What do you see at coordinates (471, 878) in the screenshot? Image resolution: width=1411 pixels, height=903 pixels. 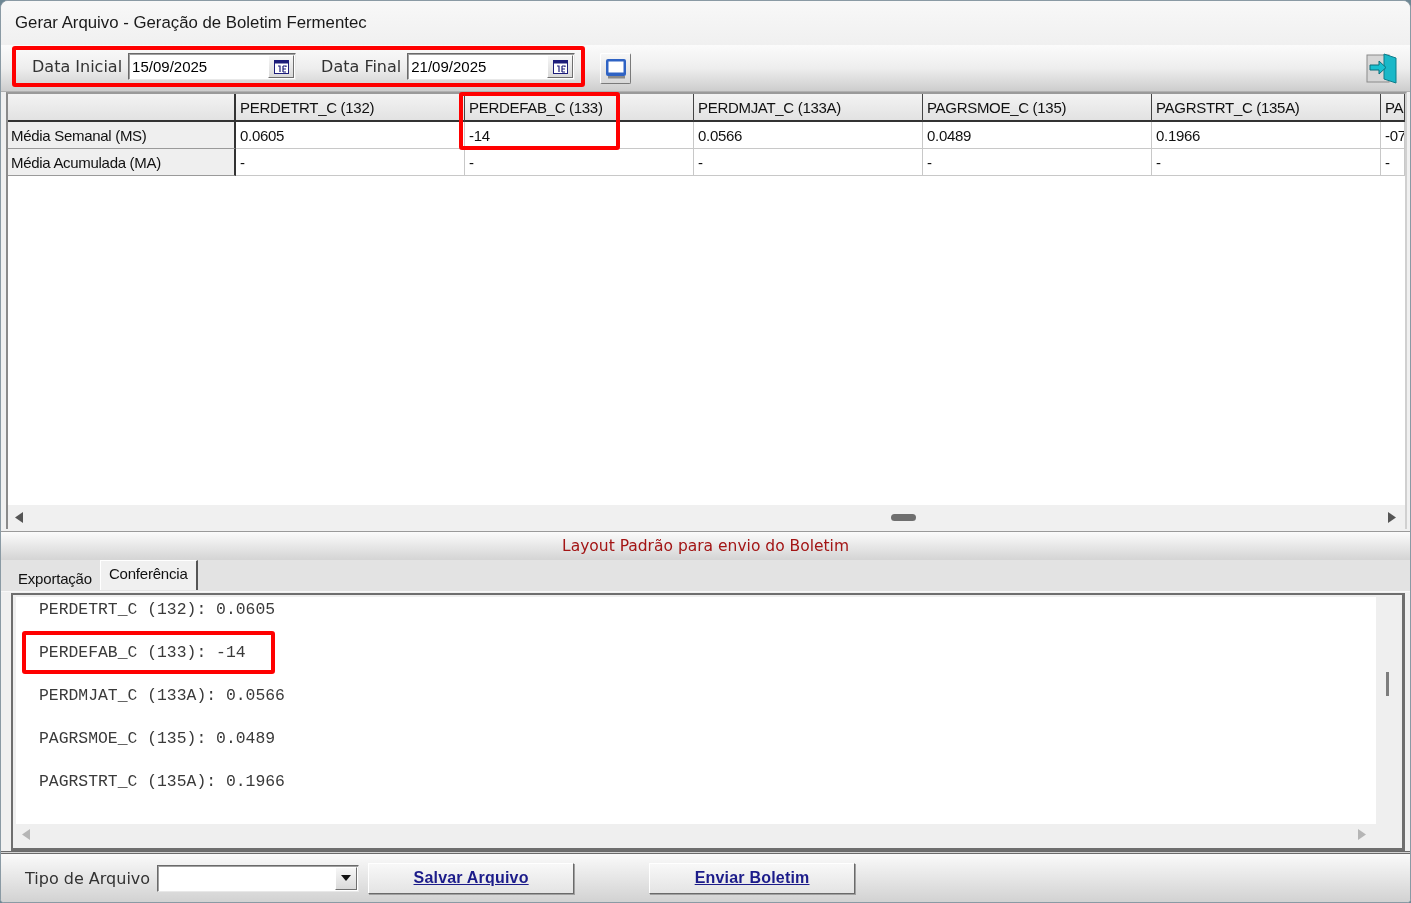 I see `save-button: Salvar Arquivo` at bounding box center [471, 878].